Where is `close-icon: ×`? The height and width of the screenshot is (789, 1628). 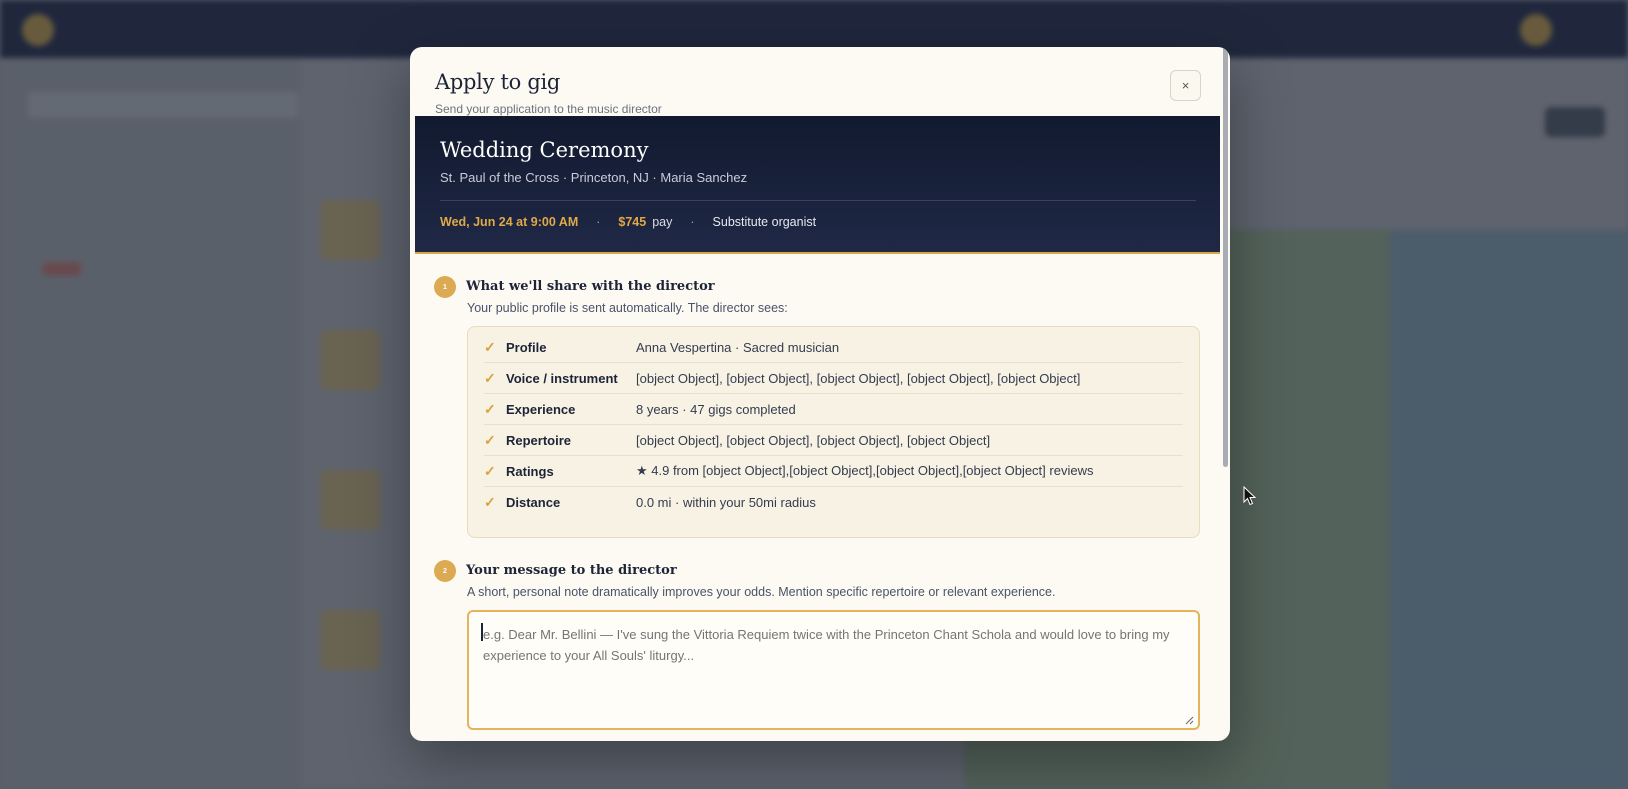
close-icon: × is located at coordinates (1185, 85).